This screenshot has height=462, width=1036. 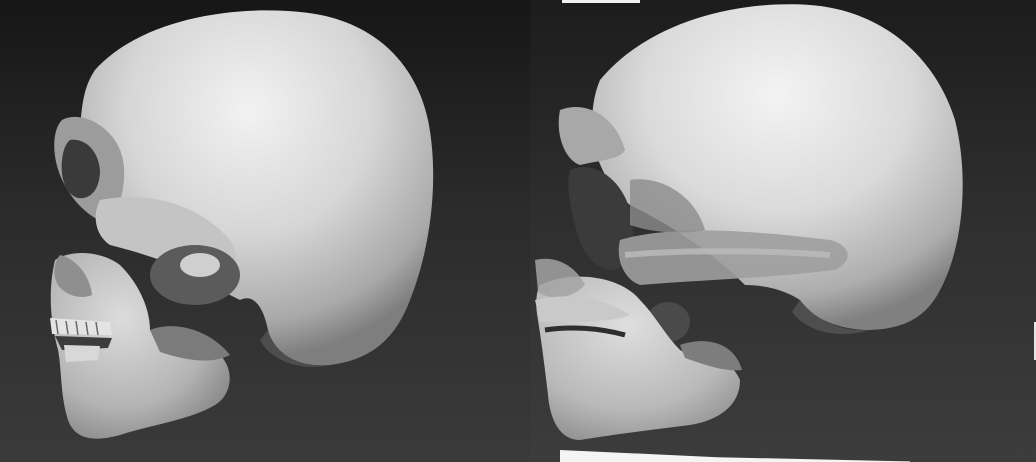 What do you see at coordinates (601, 1) in the screenshot?
I see `top-edge-strip` at bounding box center [601, 1].